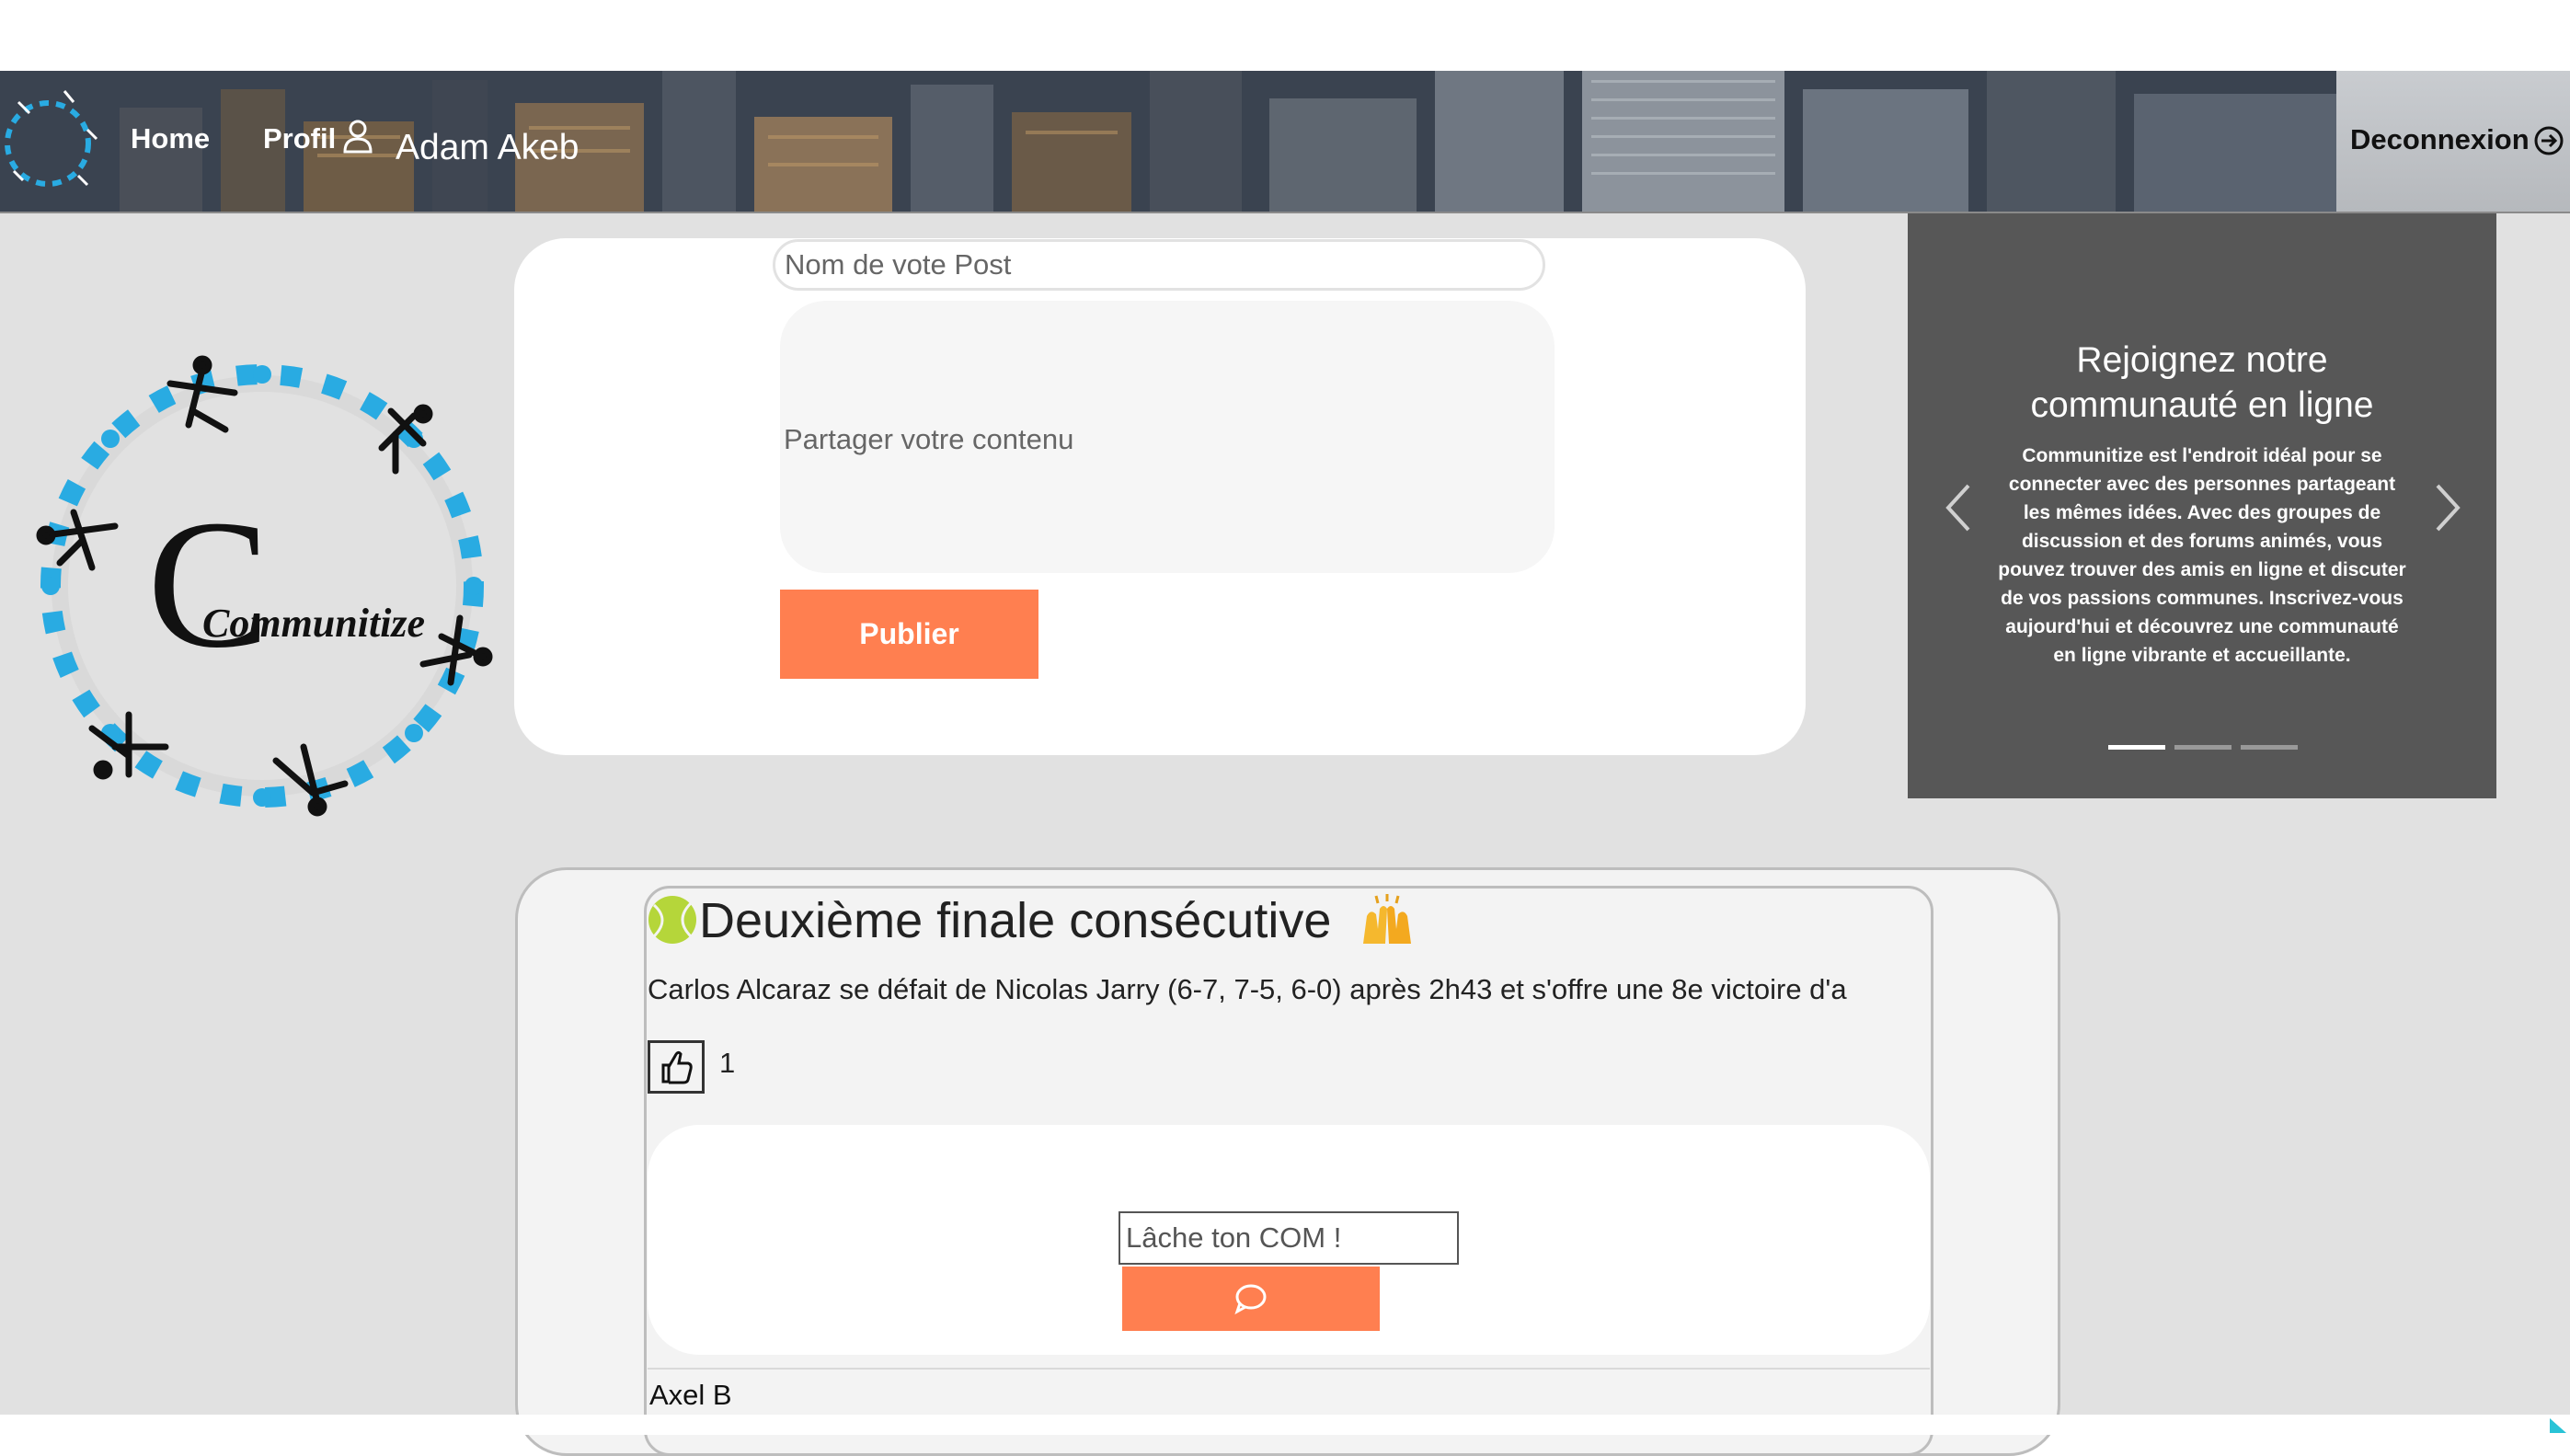 Image resolution: width=2570 pixels, height=1456 pixels. What do you see at coordinates (1959, 507) in the screenshot?
I see `carousel-prev-icon` at bounding box center [1959, 507].